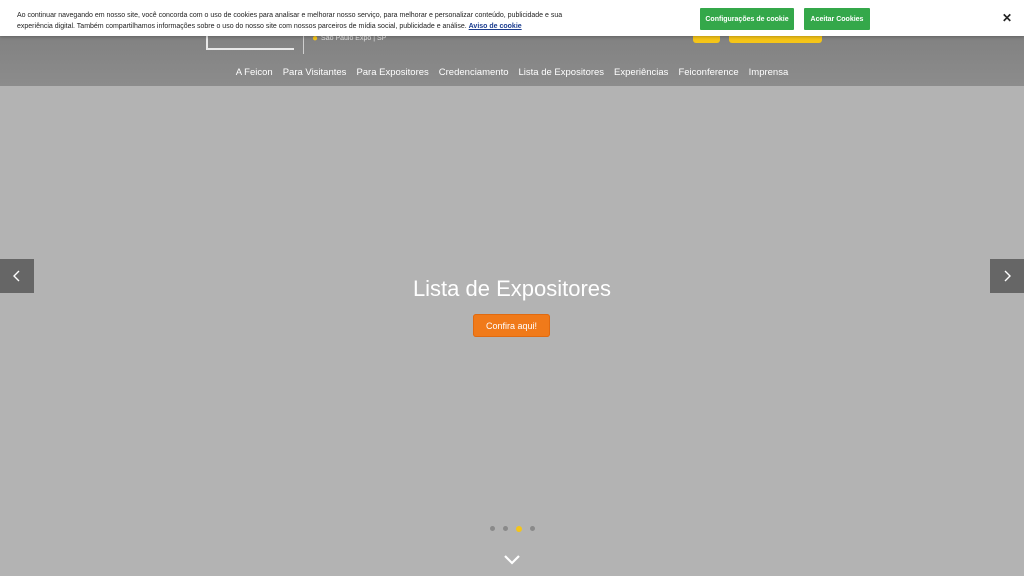  What do you see at coordinates (641, 72) in the screenshot?
I see `nav-experiencias: Experiências` at bounding box center [641, 72].